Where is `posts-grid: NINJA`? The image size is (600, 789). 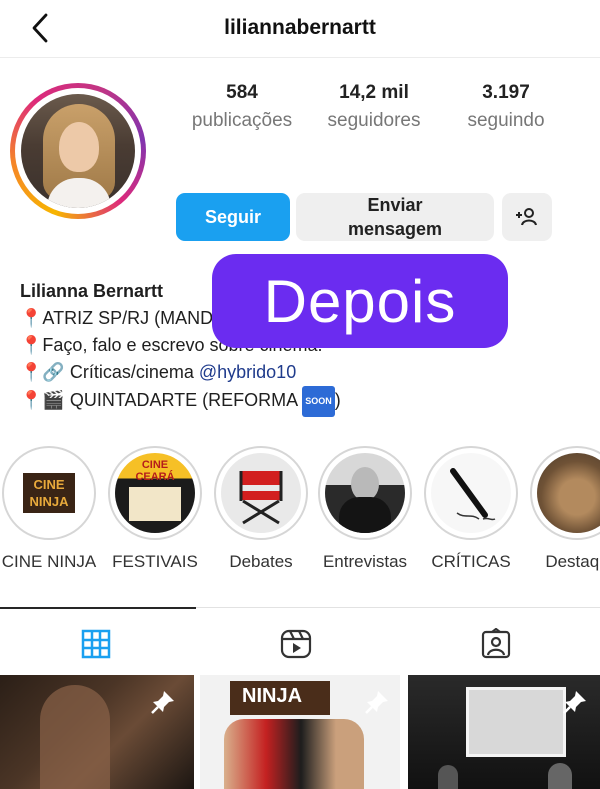 posts-grid: NINJA is located at coordinates (300, 732).